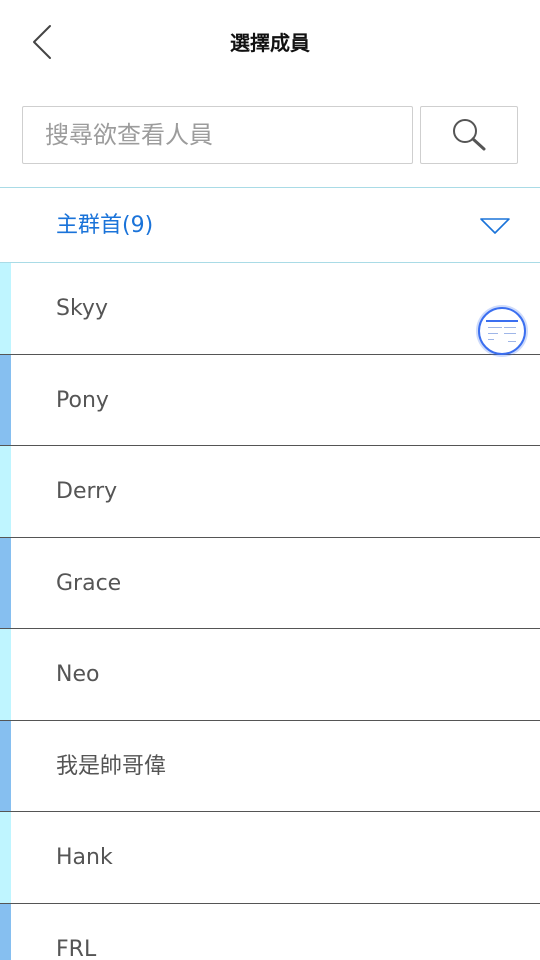 The image size is (540, 960). What do you see at coordinates (105, 225) in the screenshot?
I see `group-title: 主群首(9)` at bounding box center [105, 225].